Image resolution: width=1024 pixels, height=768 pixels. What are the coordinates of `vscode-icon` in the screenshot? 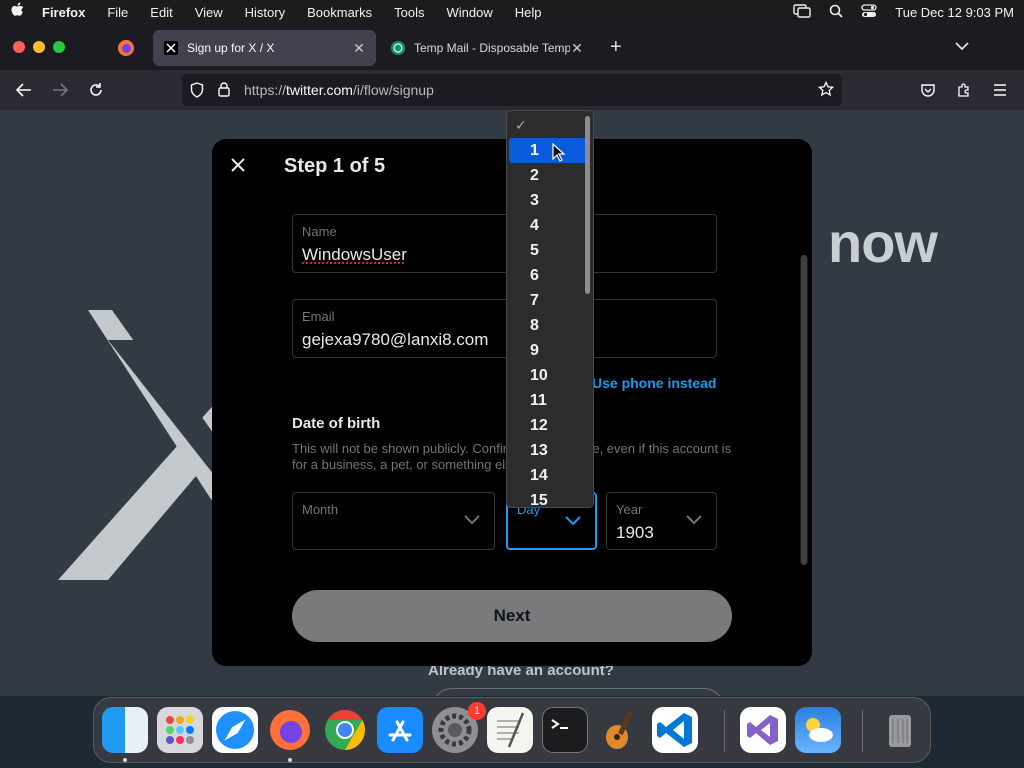 It's located at (675, 730).